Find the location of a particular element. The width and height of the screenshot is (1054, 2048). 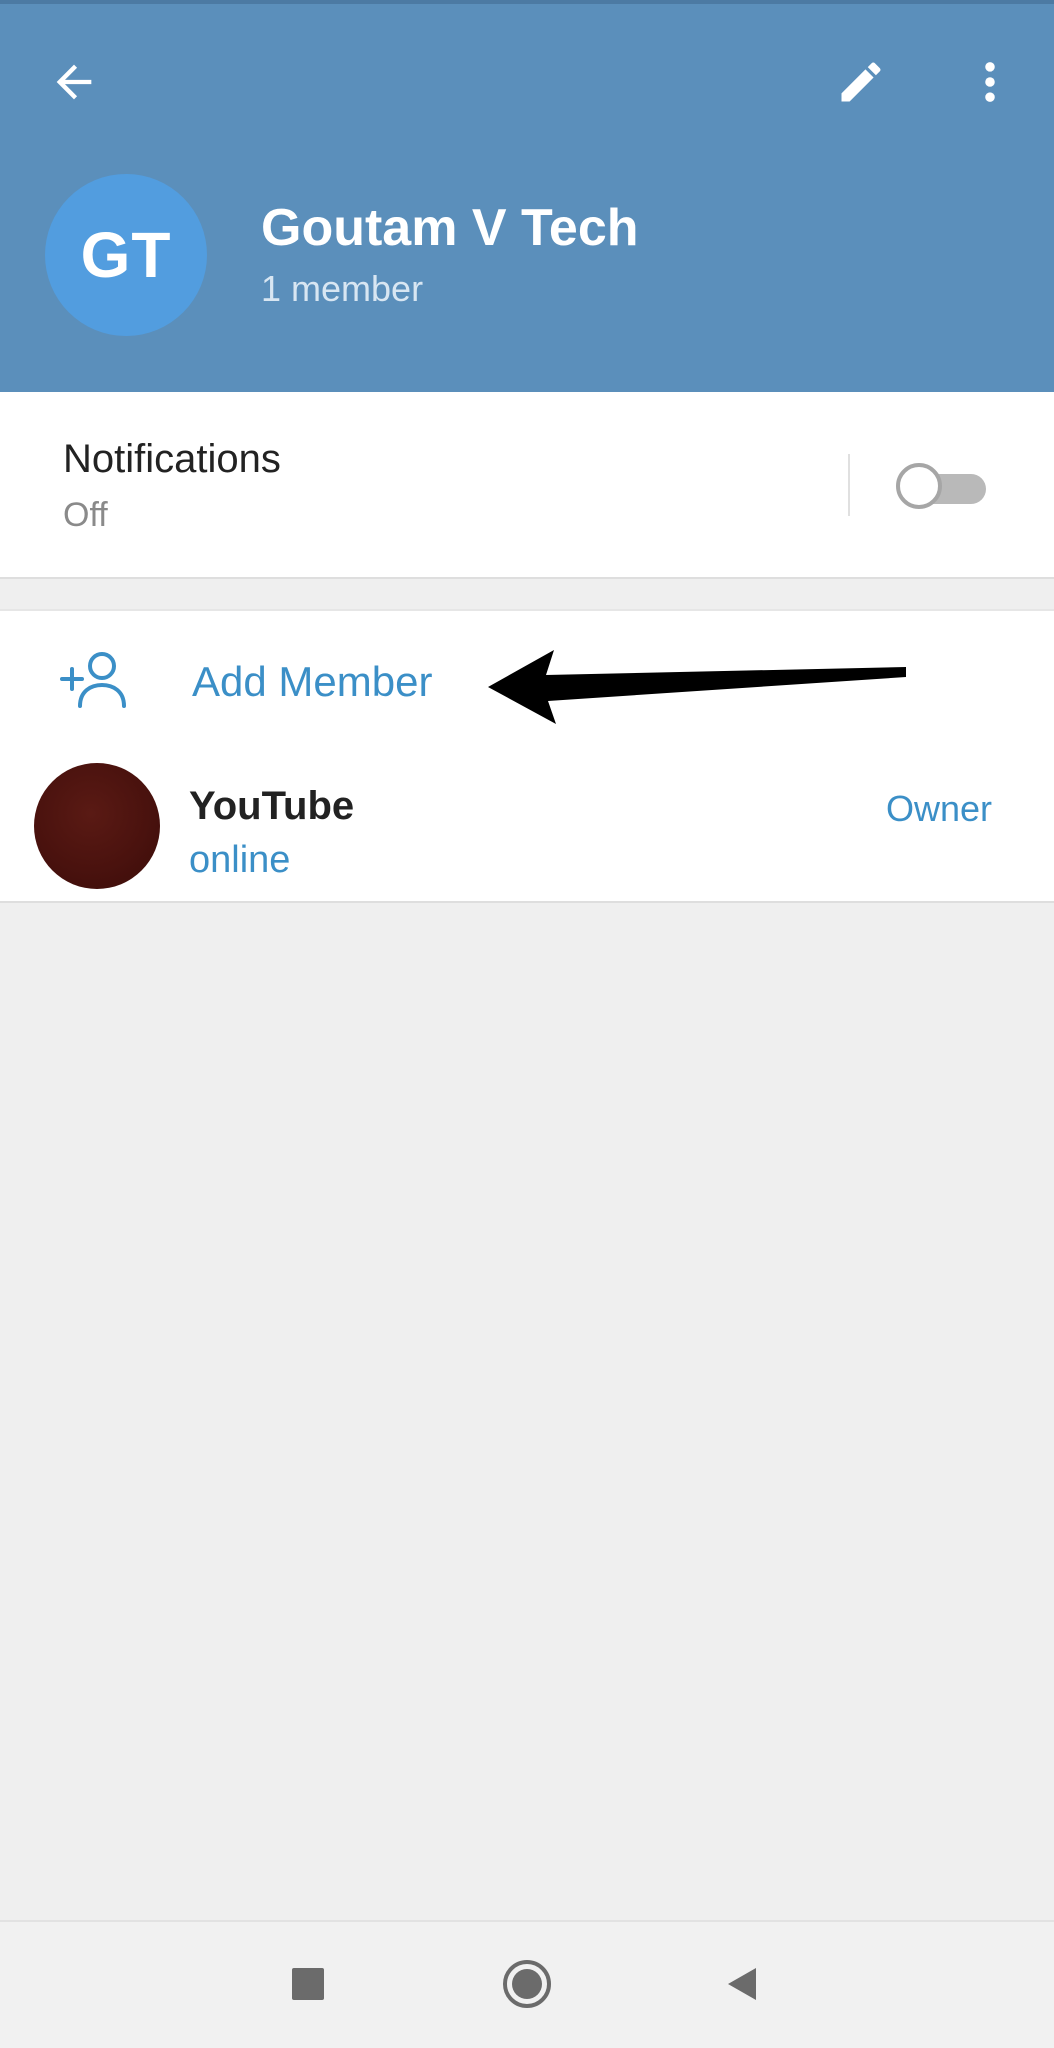

system-navigation-bar is located at coordinates (527, 1984).